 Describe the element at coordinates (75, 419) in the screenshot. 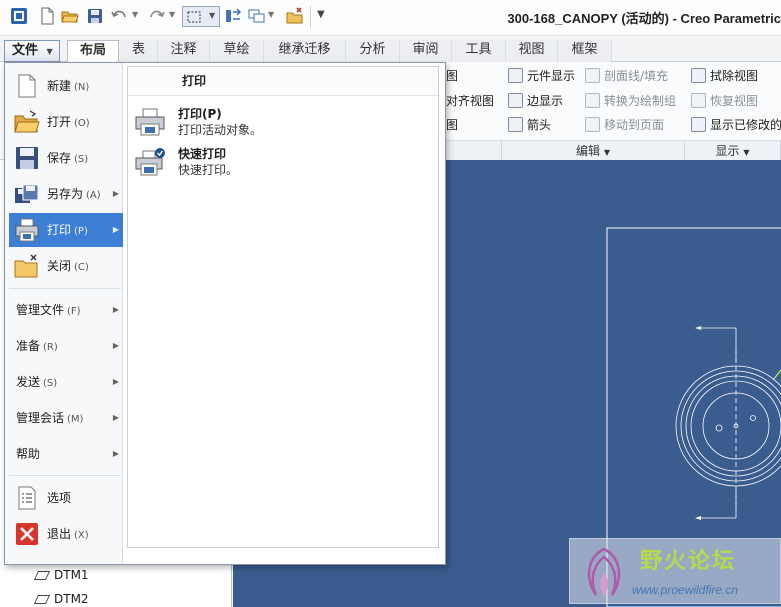

I see `menu-item-shortcut: (M)` at that location.